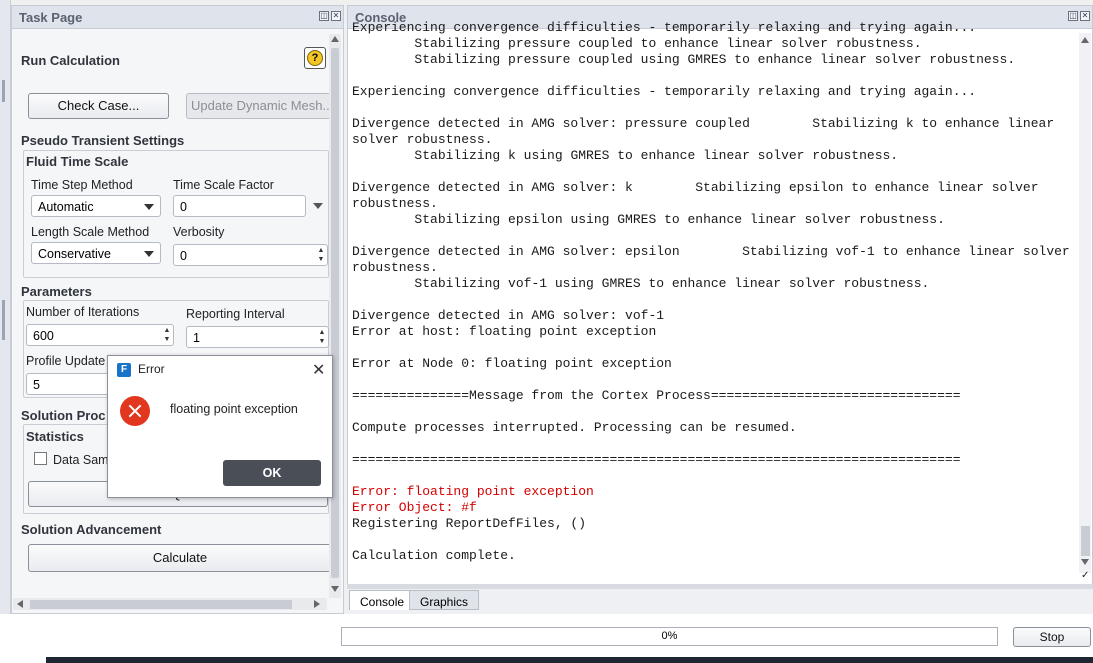  What do you see at coordinates (257, 337) in the screenshot?
I see `reporting-interval-input: 1 ▲ ▼` at bounding box center [257, 337].